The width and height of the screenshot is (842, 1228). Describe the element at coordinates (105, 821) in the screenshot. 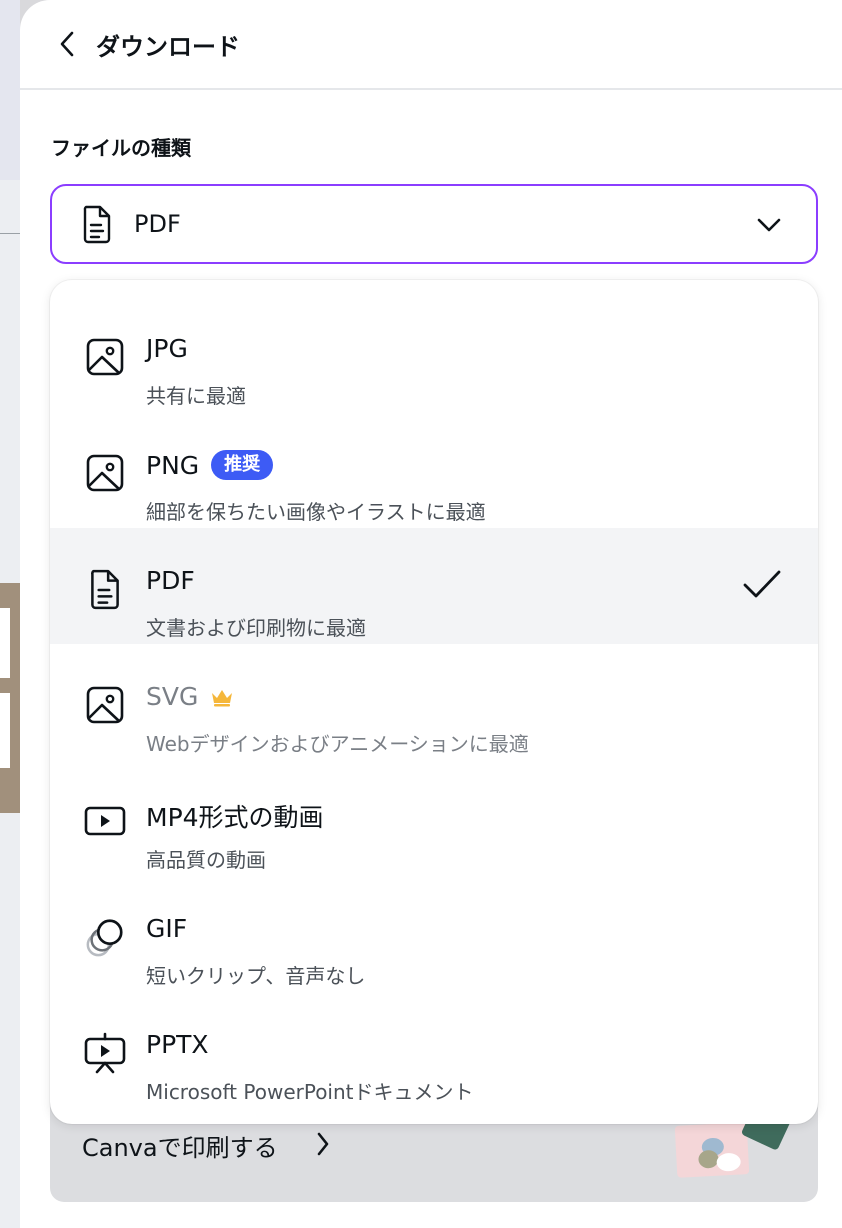

I see `video-icon` at that location.